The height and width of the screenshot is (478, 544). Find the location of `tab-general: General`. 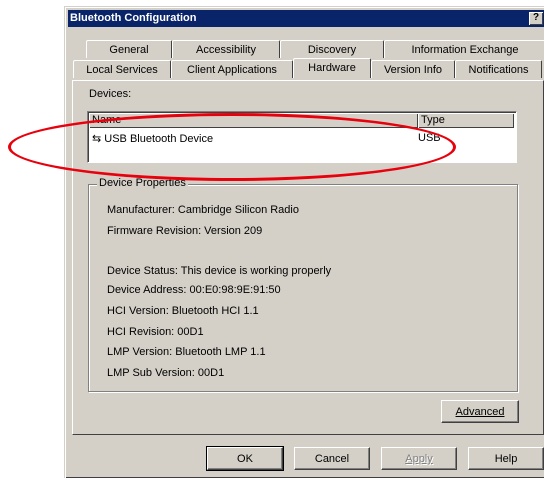

tab-general: General is located at coordinates (129, 49).